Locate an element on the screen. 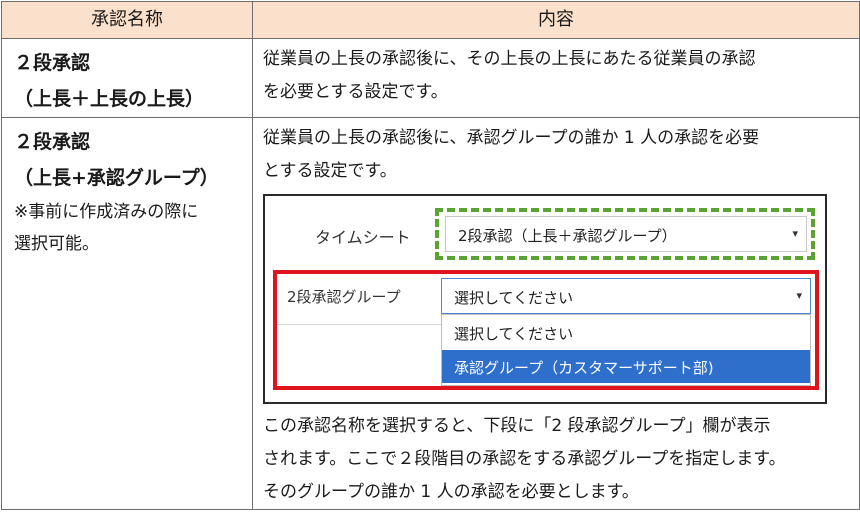 Image resolution: width=860 pixels, height=514 pixels. header-content: 内容 is located at coordinates (556, 20).